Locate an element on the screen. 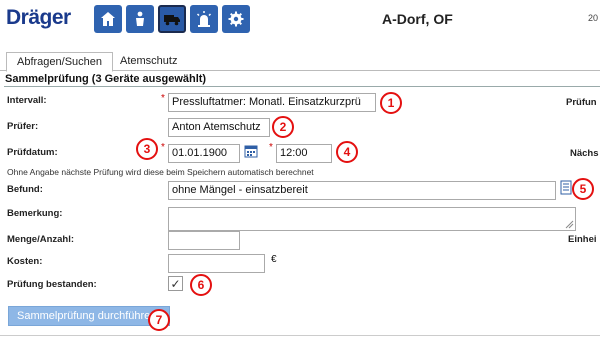 The width and height of the screenshot is (600, 341). sammelpruefung-submit-button: Sammelprüfung durchführen is located at coordinates (89, 316).